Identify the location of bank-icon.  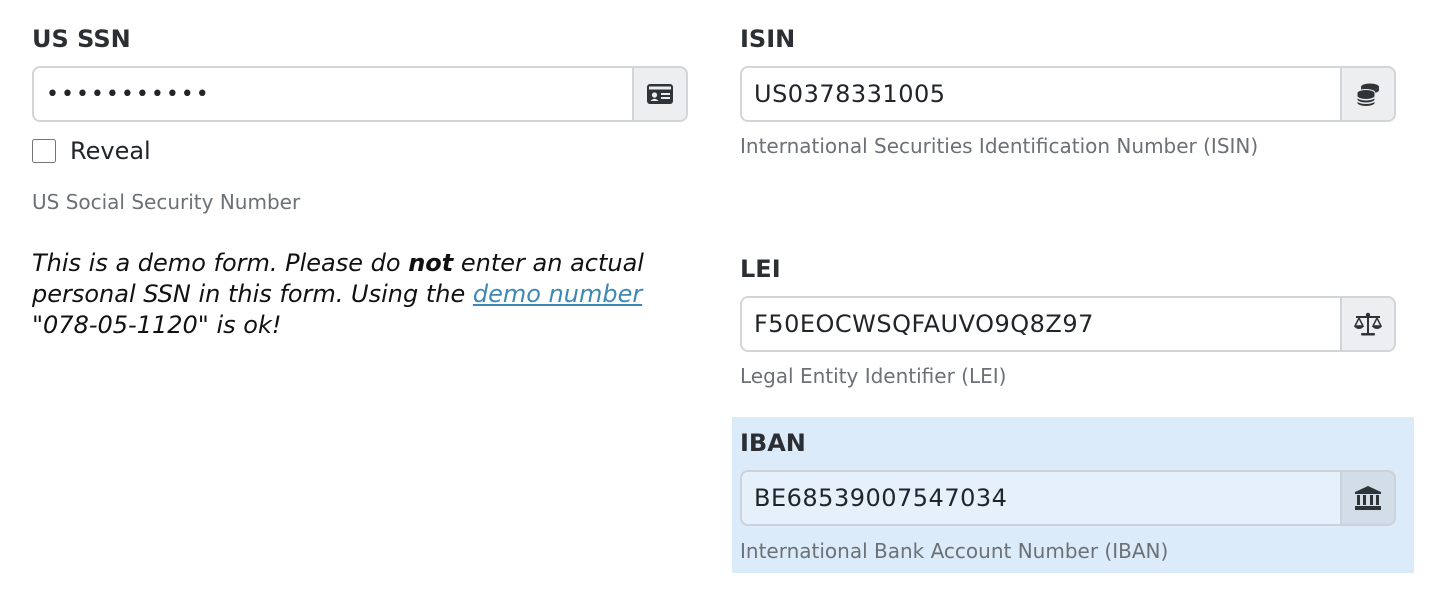
(1368, 498).